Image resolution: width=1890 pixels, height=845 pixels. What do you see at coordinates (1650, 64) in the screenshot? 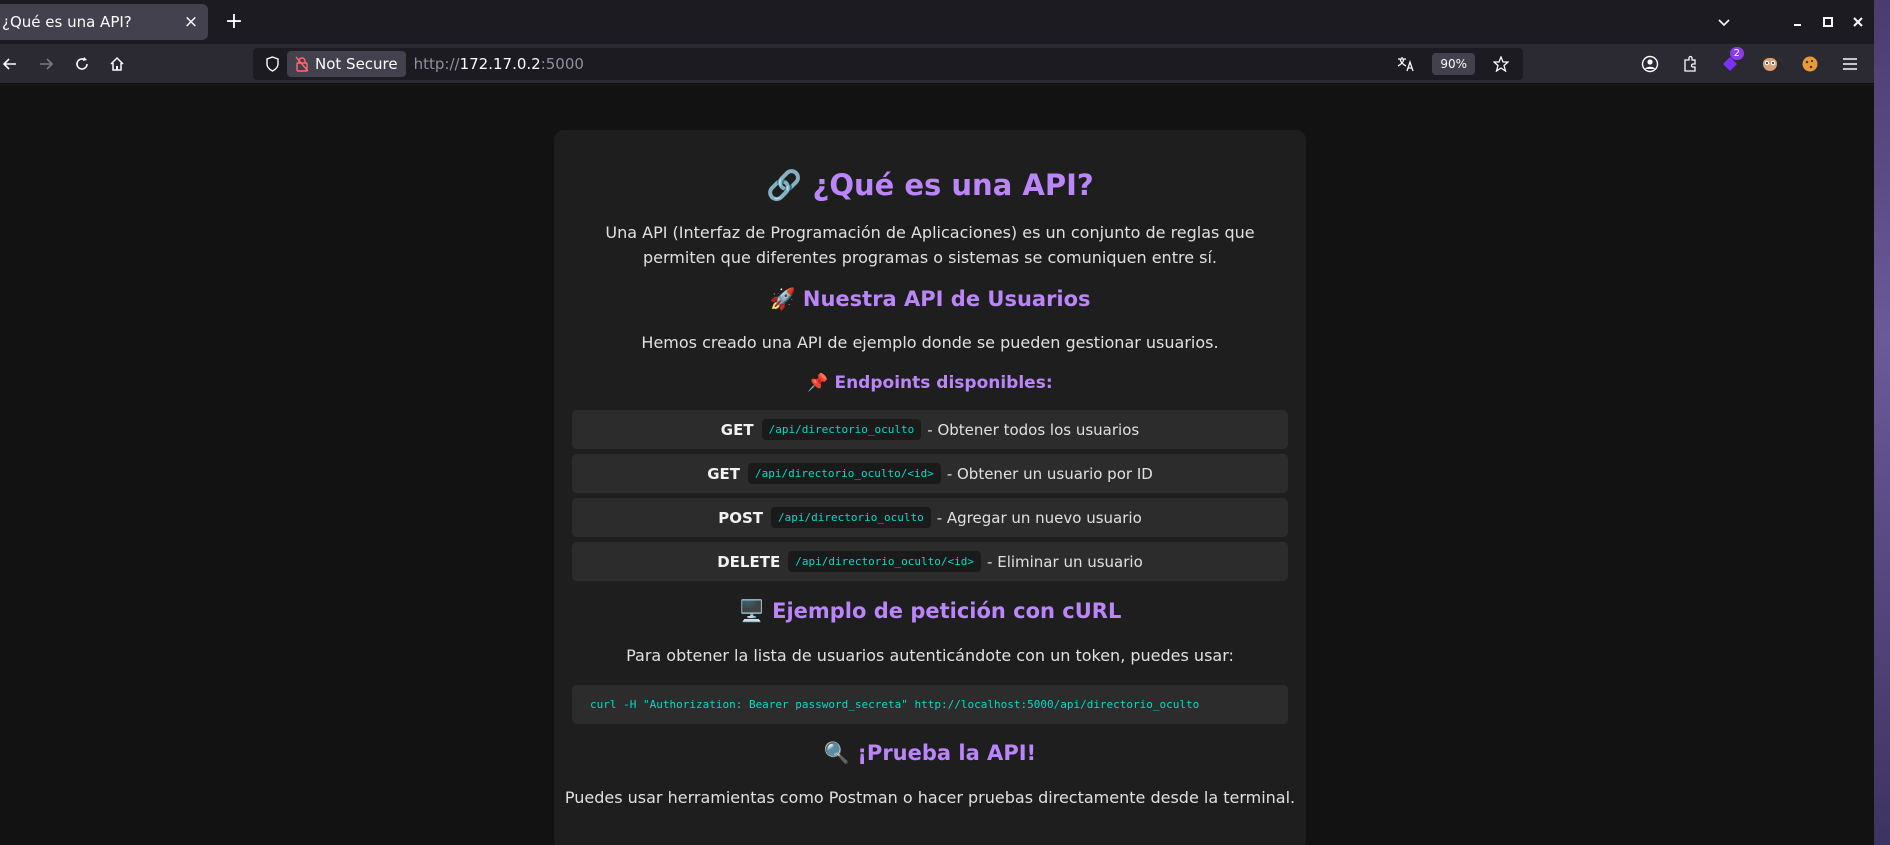
I see `account-icon` at bounding box center [1650, 64].